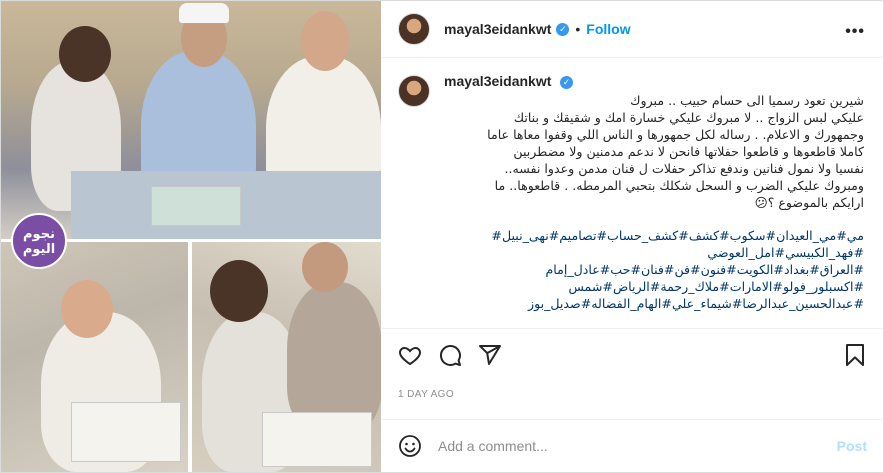 This screenshot has height=473, width=884. Describe the element at coordinates (637, 446) in the screenshot. I see `comment-input` at that location.